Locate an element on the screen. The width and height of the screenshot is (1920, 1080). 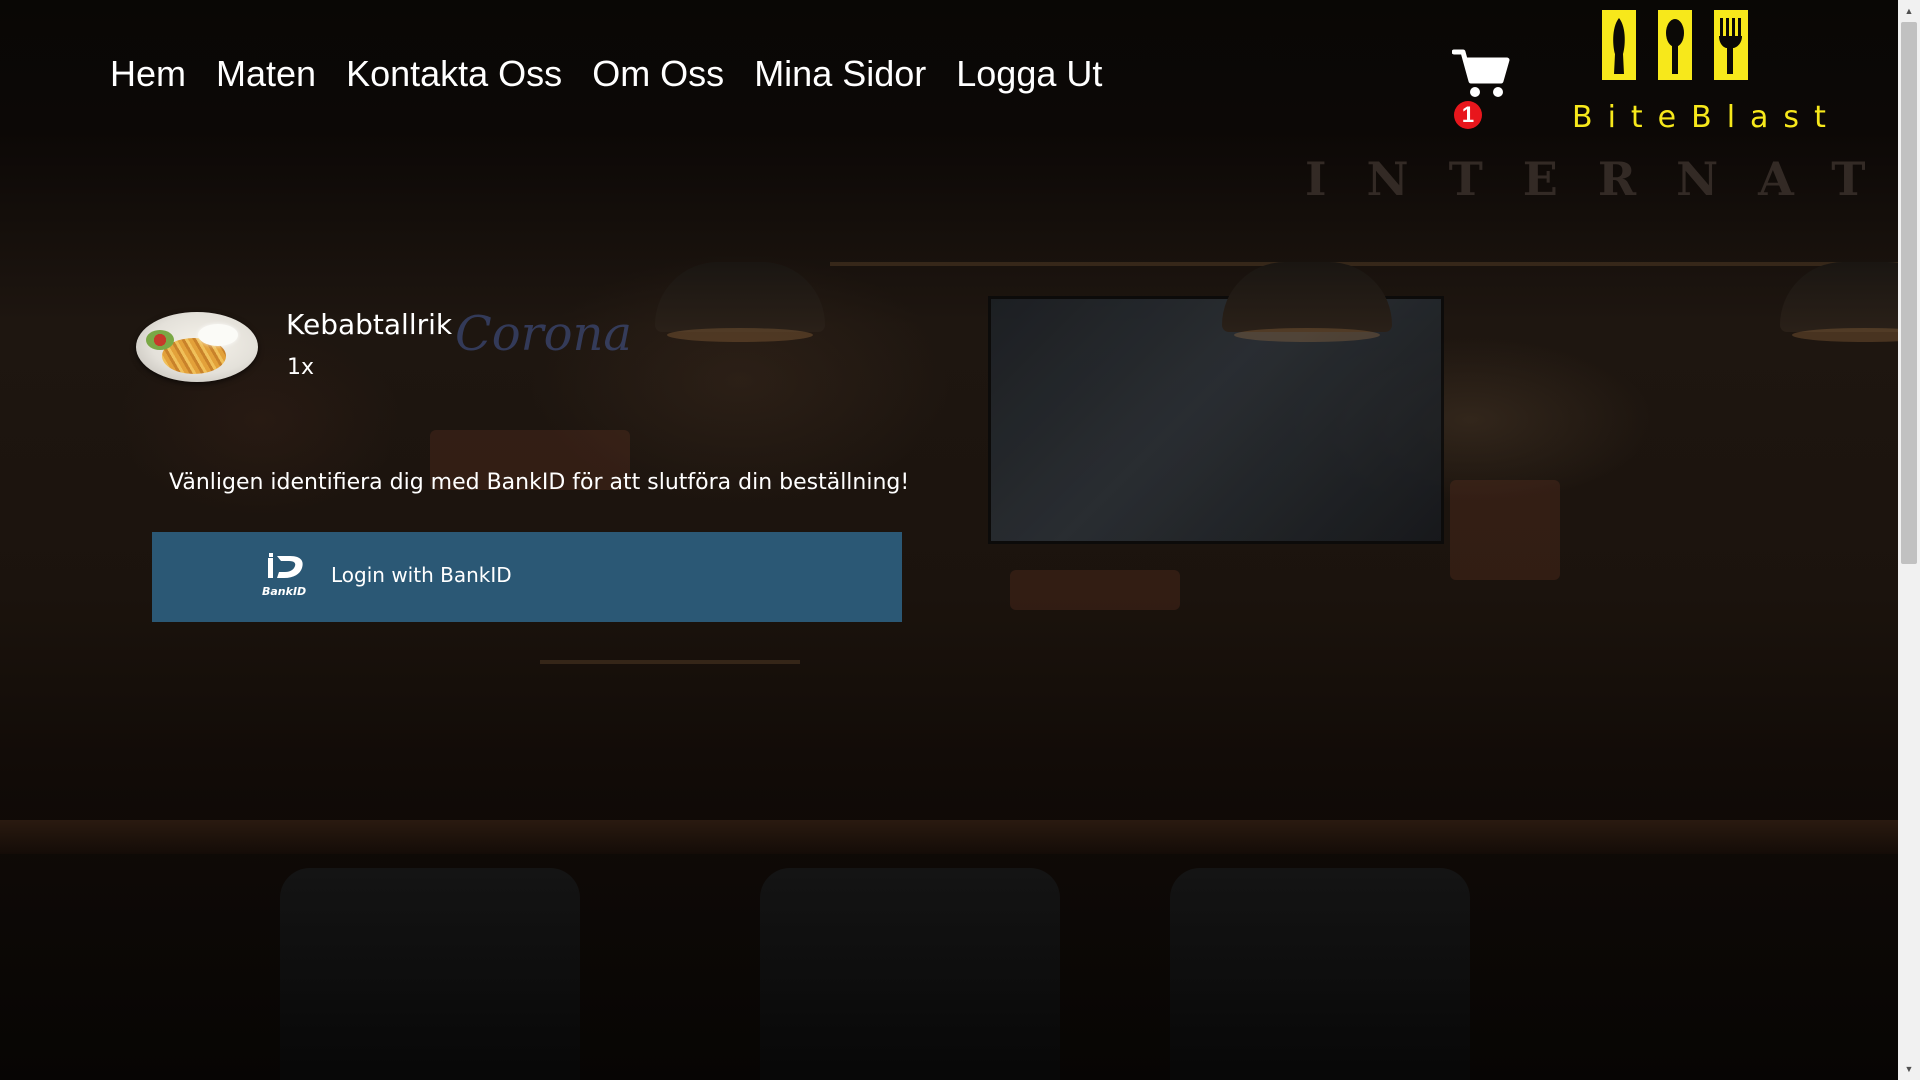
item-quantity: 1x is located at coordinates (301, 367).